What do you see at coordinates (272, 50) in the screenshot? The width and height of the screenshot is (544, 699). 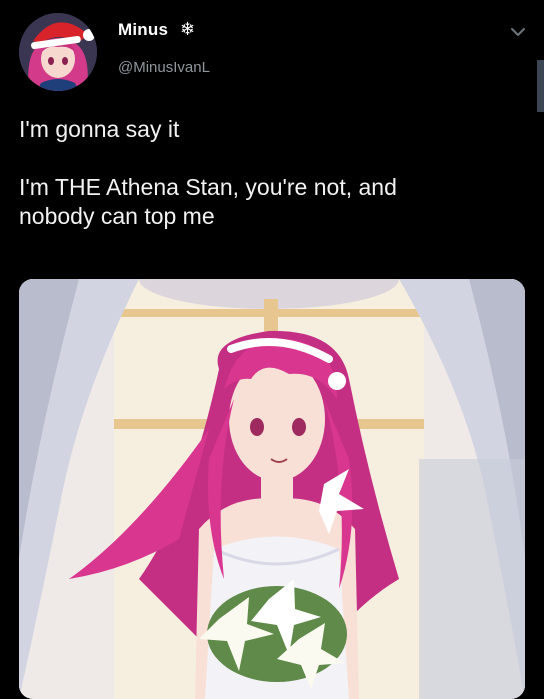 I see `tweet-header: Minus ❄ @MinusIvanL` at bounding box center [272, 50].